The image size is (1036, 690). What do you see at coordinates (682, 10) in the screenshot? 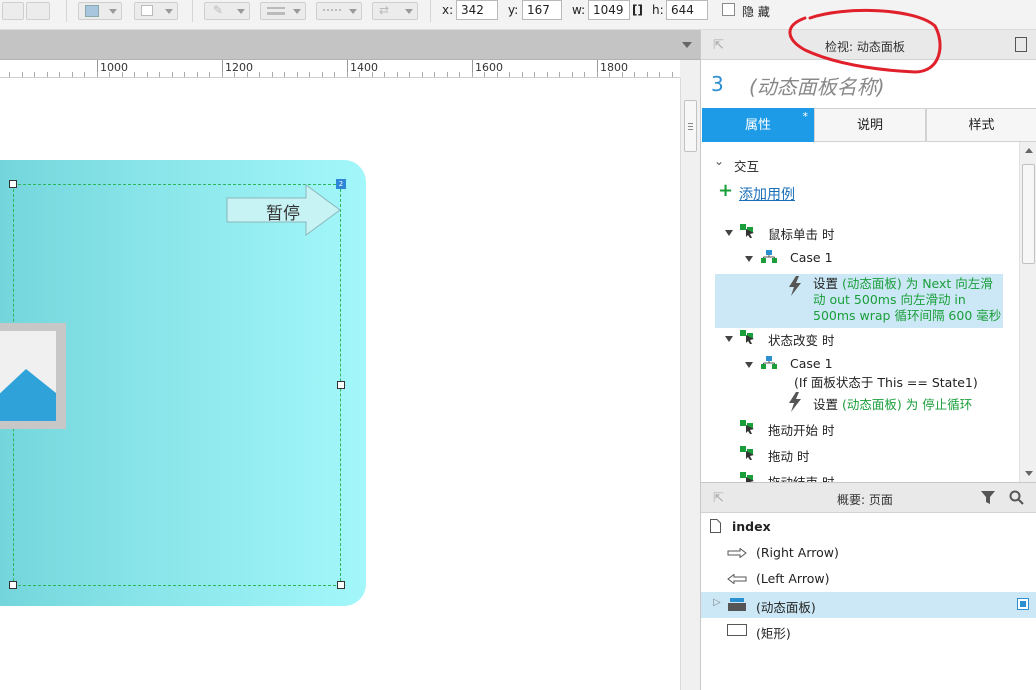
I see `h-value: 644` at bounding box center [682, 10].